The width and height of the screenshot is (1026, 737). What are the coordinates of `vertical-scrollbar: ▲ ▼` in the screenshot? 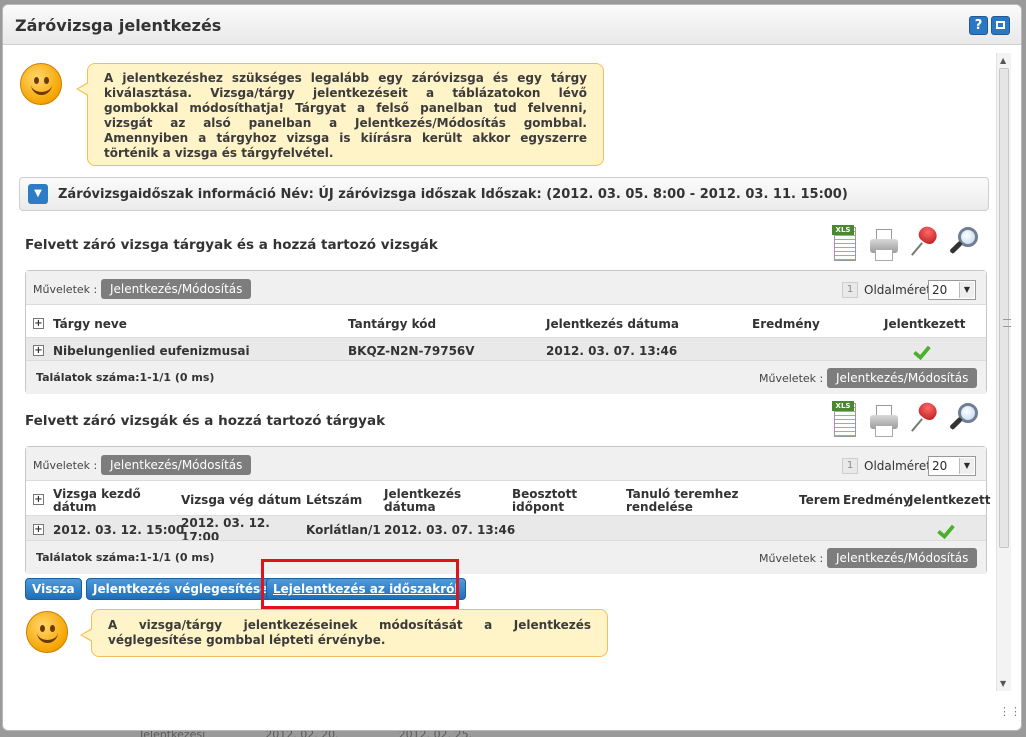 It's located at (1003, 372).